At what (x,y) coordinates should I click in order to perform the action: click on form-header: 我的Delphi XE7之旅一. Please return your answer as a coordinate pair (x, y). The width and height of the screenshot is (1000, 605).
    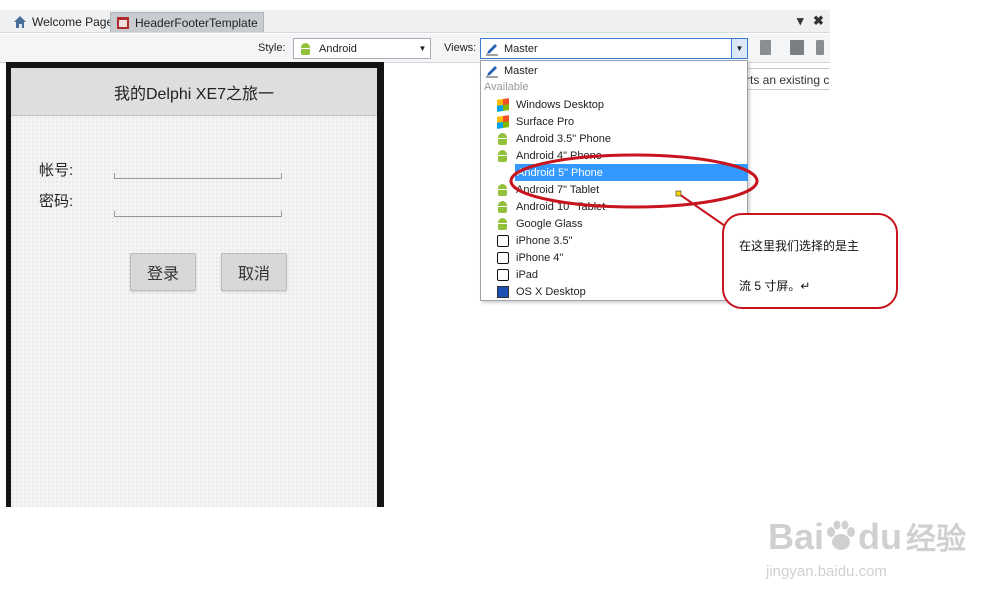
    Looking at the image, I should click on (194, 92).